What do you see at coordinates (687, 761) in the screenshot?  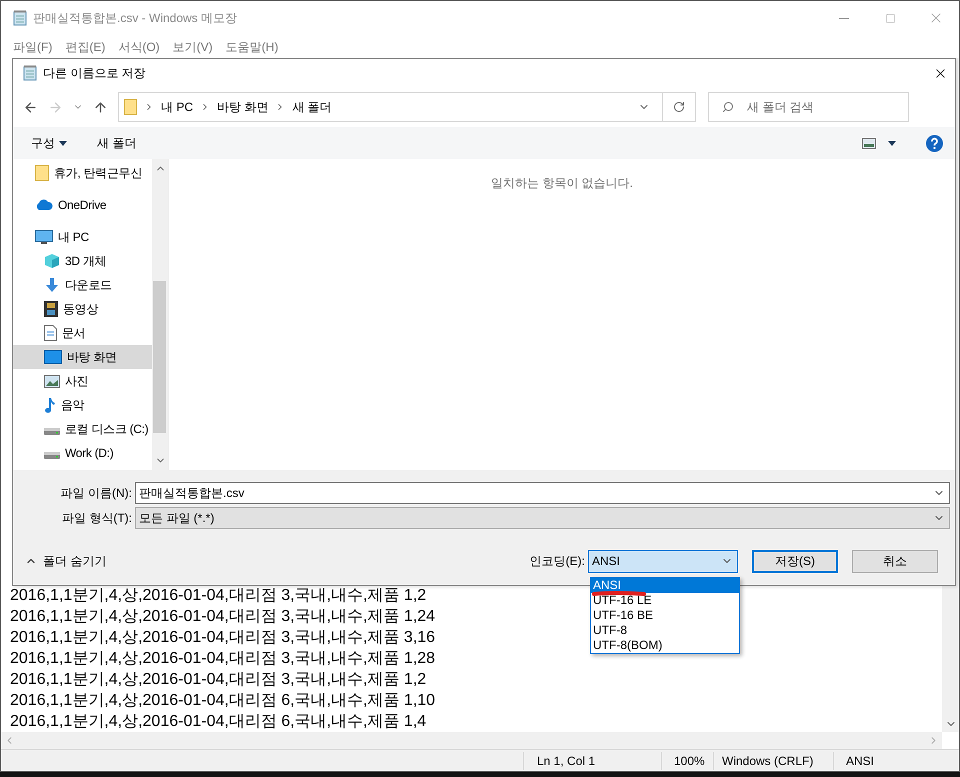 I see `status-zoom: 100%` at bounding box center [687, 761].